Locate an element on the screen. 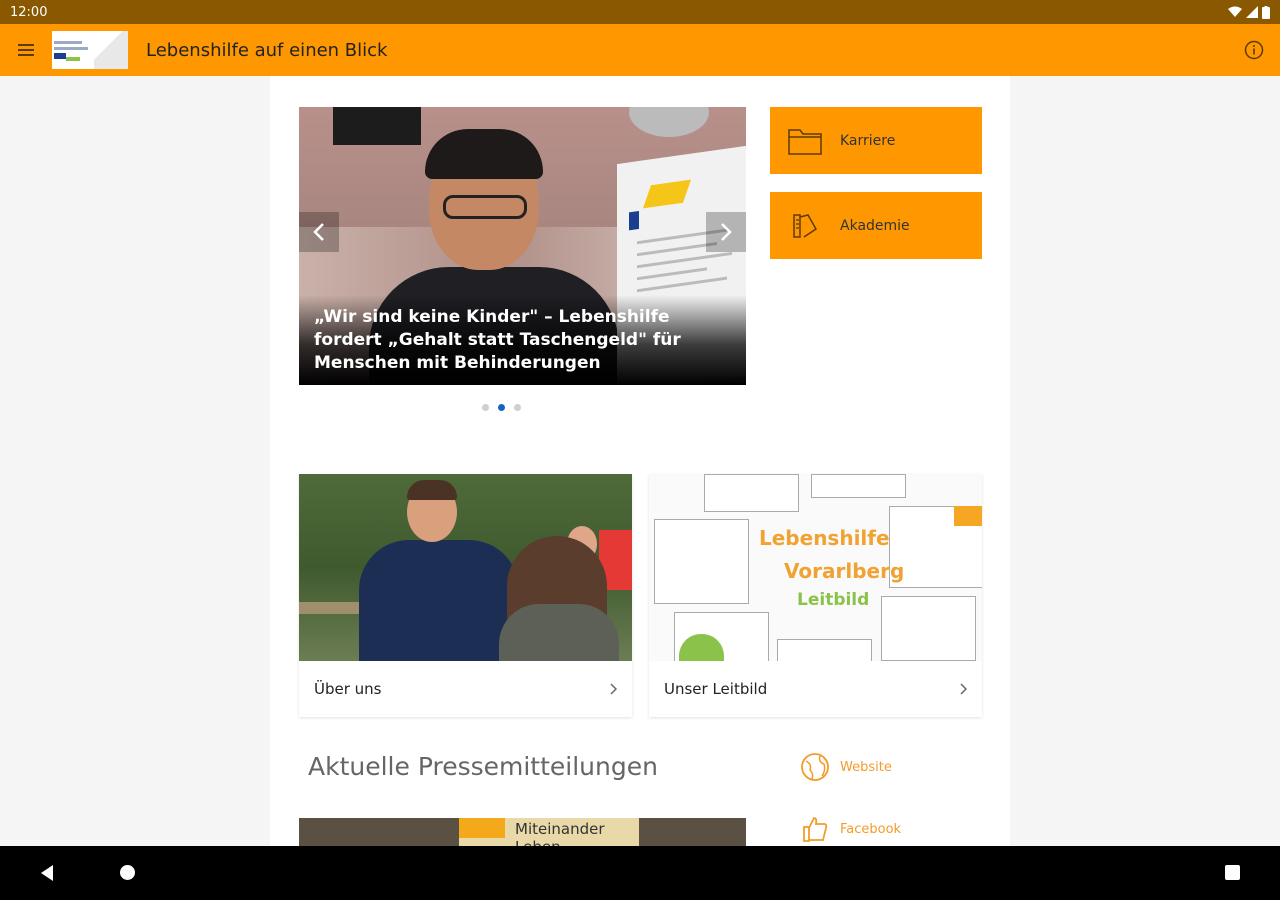 Image resolution: width=1280 pixels, height=900 pixels. akademie-label: Akademie is located at coordinates (875, 225).